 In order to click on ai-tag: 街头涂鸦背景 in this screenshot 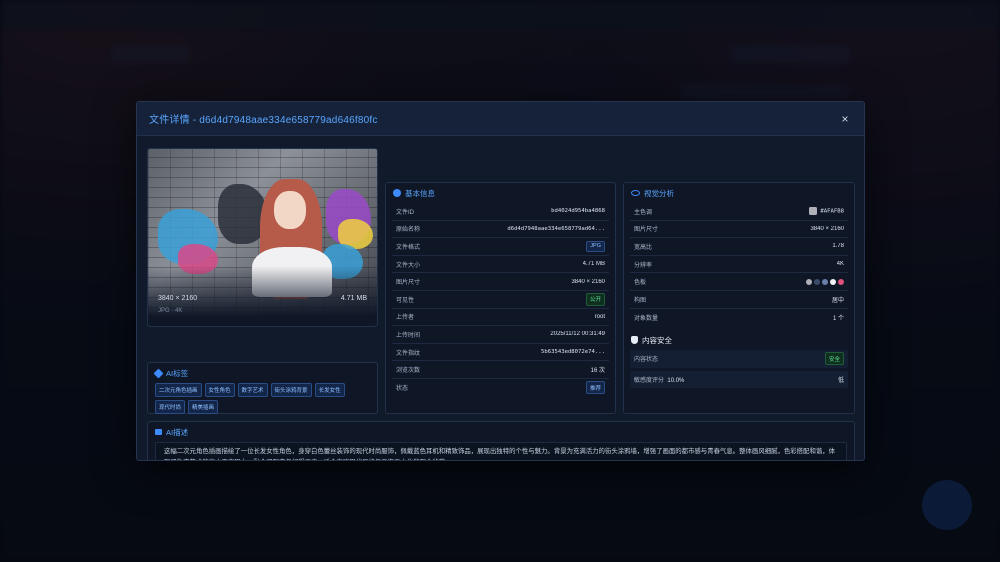, I will do `click(291, 390)`.